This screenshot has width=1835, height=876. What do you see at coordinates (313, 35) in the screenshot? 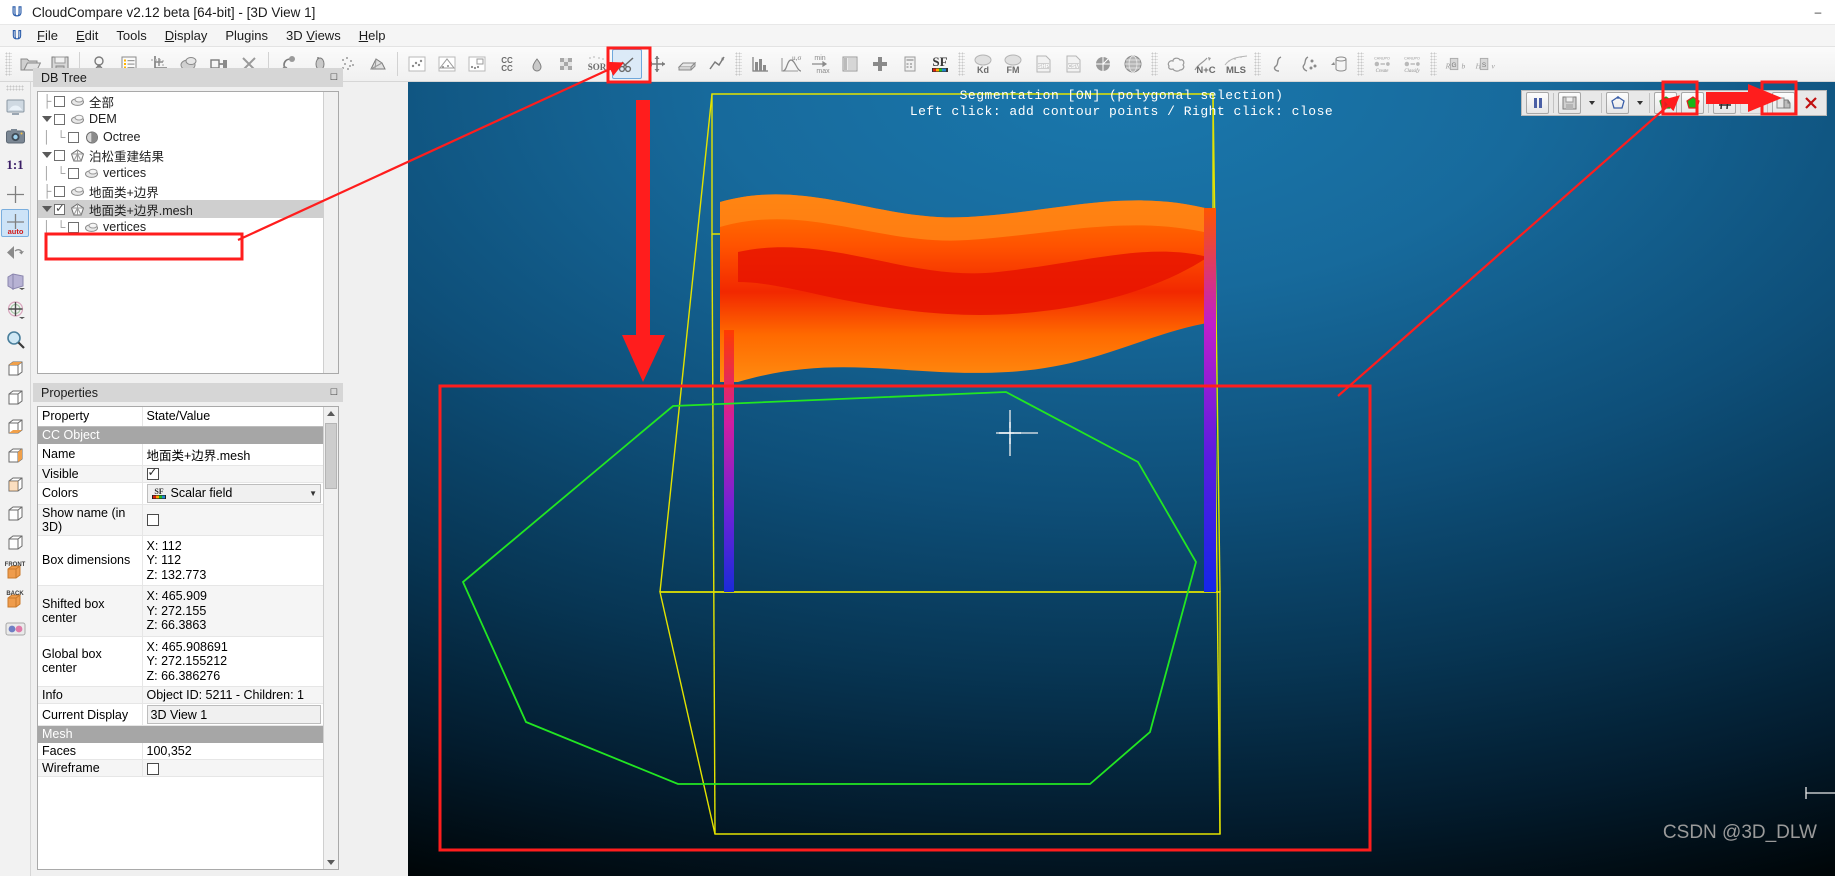
I see `menu-3dviews: 3D Views` at bounding box center [313, 35].